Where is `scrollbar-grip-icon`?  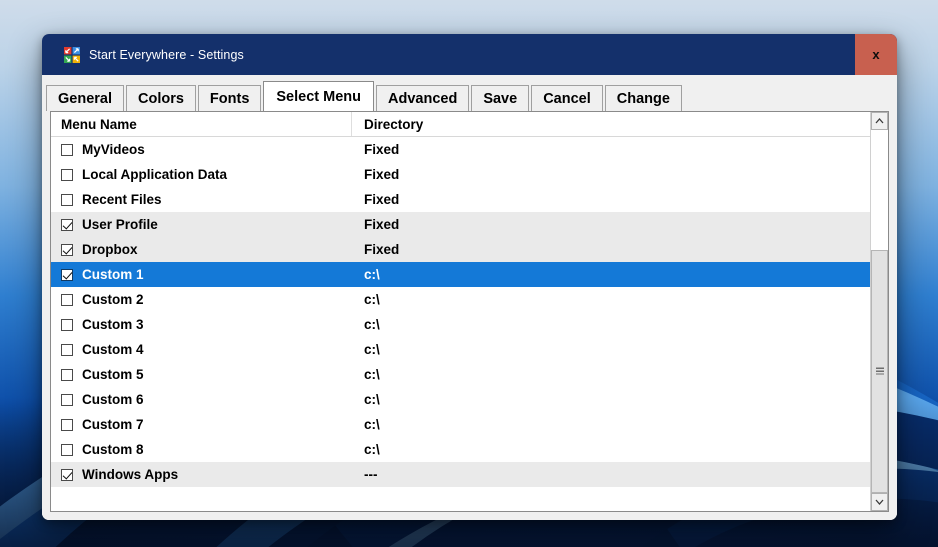 scrollbar-grip-icon is located at coordinates (879, 371).